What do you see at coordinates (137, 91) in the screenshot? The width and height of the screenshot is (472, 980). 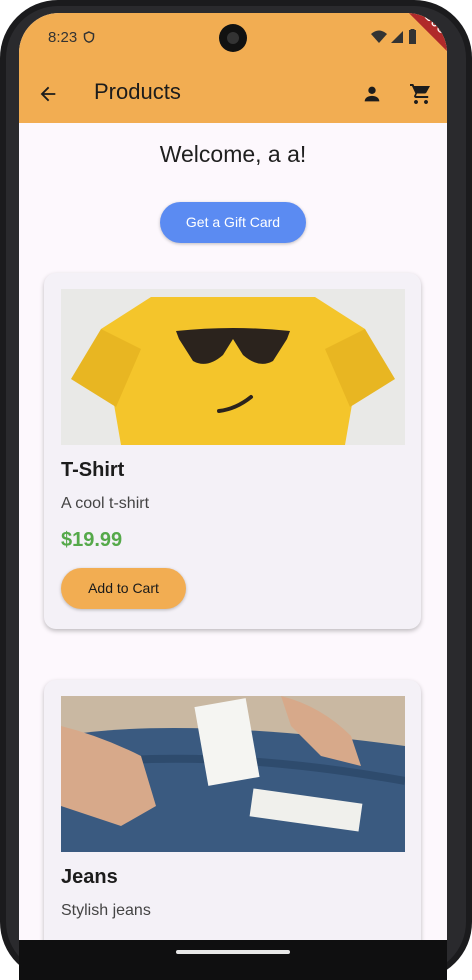 I see `page-title: Products` at bounding box center [137, 91].